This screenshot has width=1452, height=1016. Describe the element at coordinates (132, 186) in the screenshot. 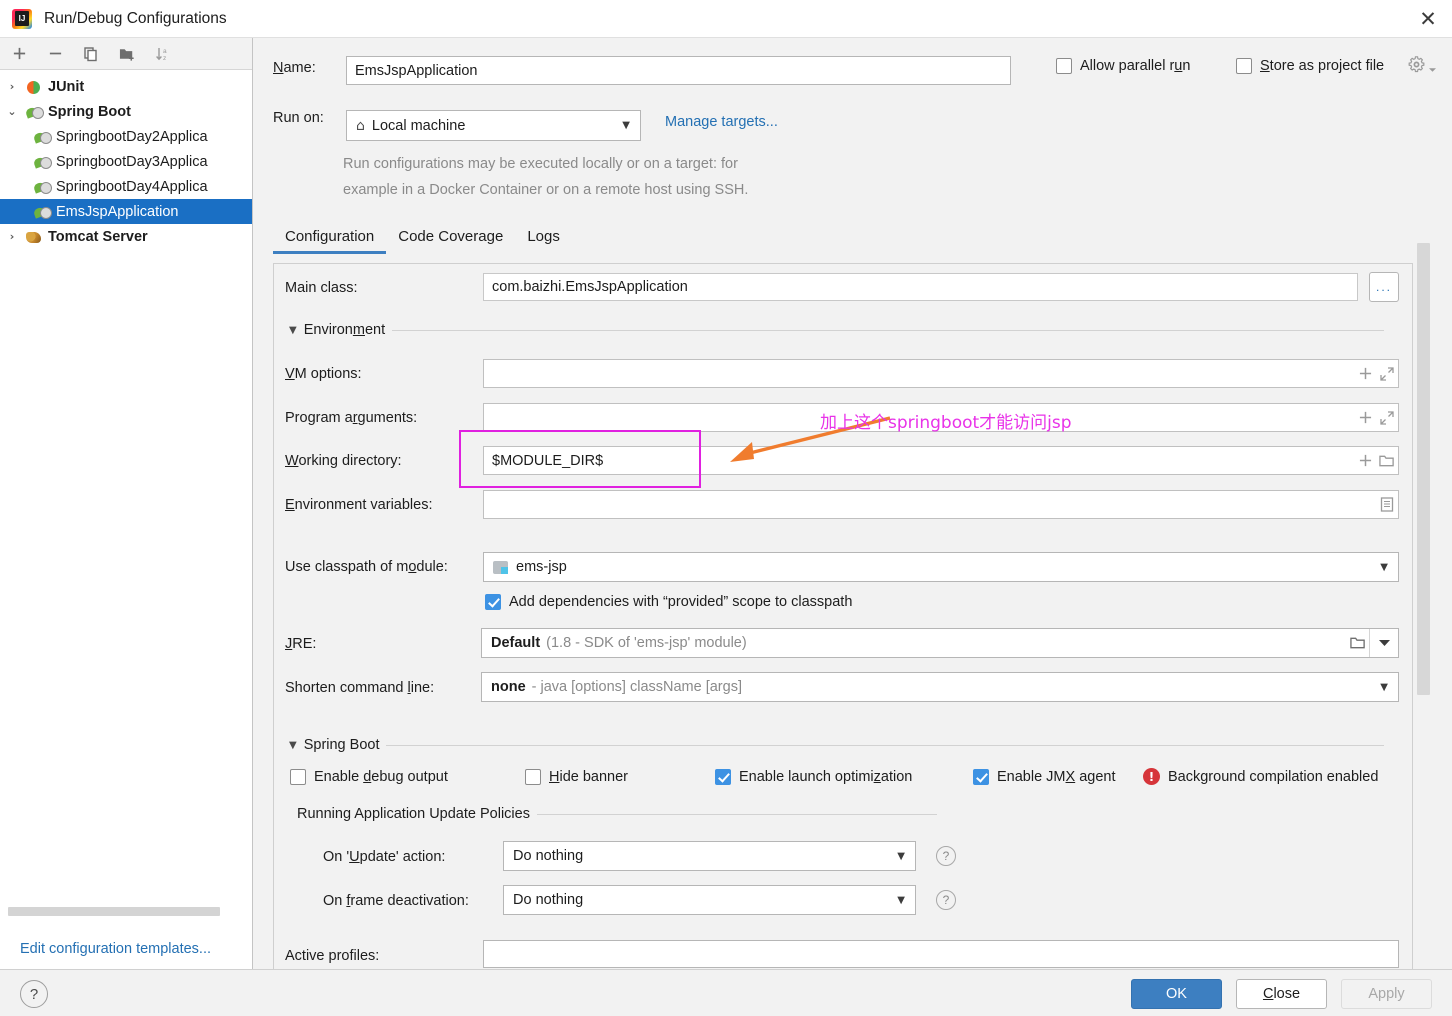

I see `tree-item-label: SpringbootDay4Applica` at that location.